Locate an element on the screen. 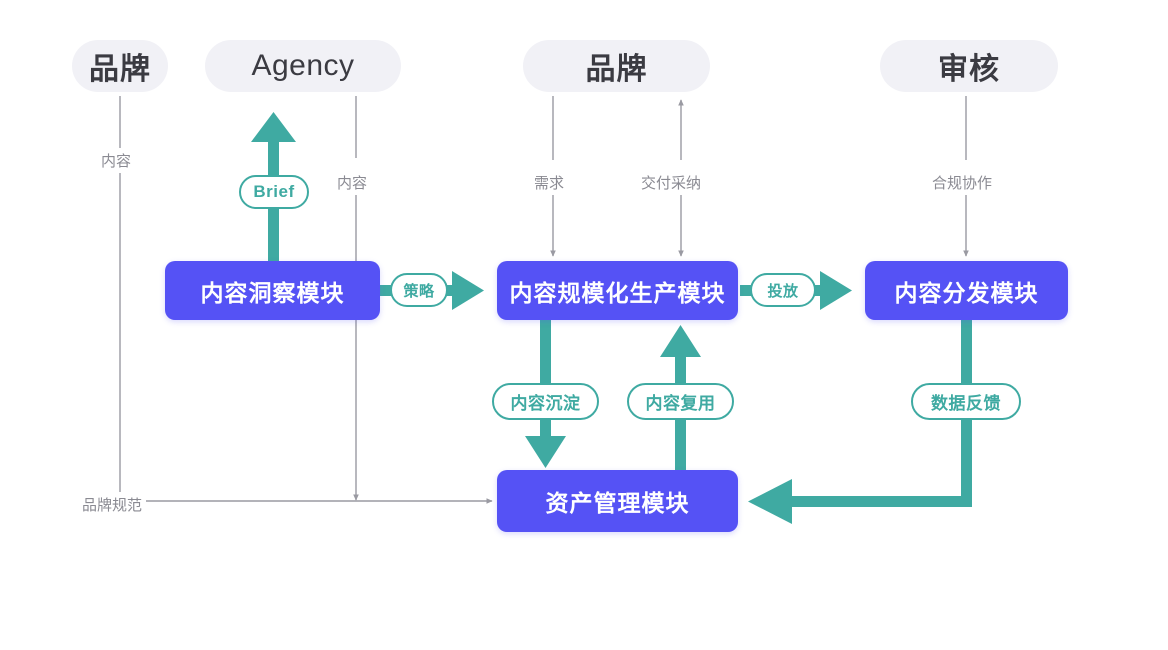  flow-content-reuse: 内容复用 is located at coordinates (680, 401).